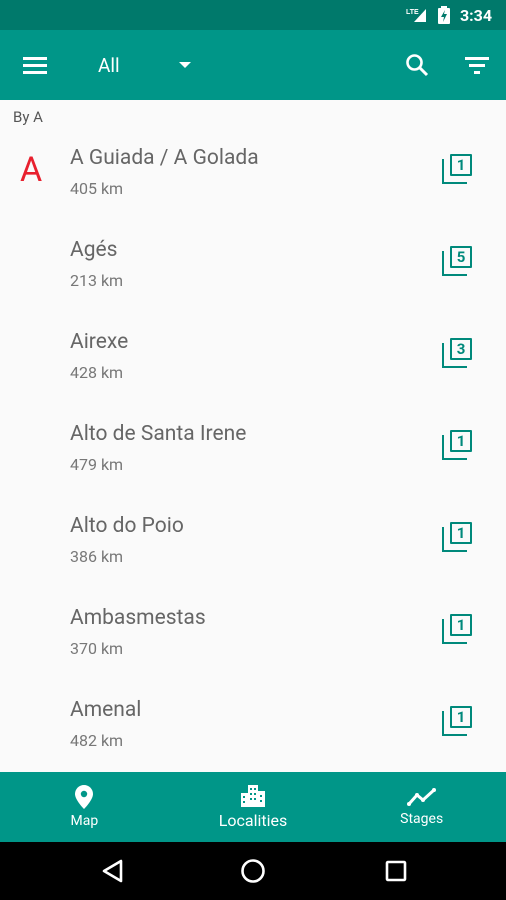 Image resolution: width=506 pixels, height=900 pixels. What do you see at coordinates (253, 270) in the screenshot?
I see `list-item: Agés 213 km 5` at bounding box center [253, 270].